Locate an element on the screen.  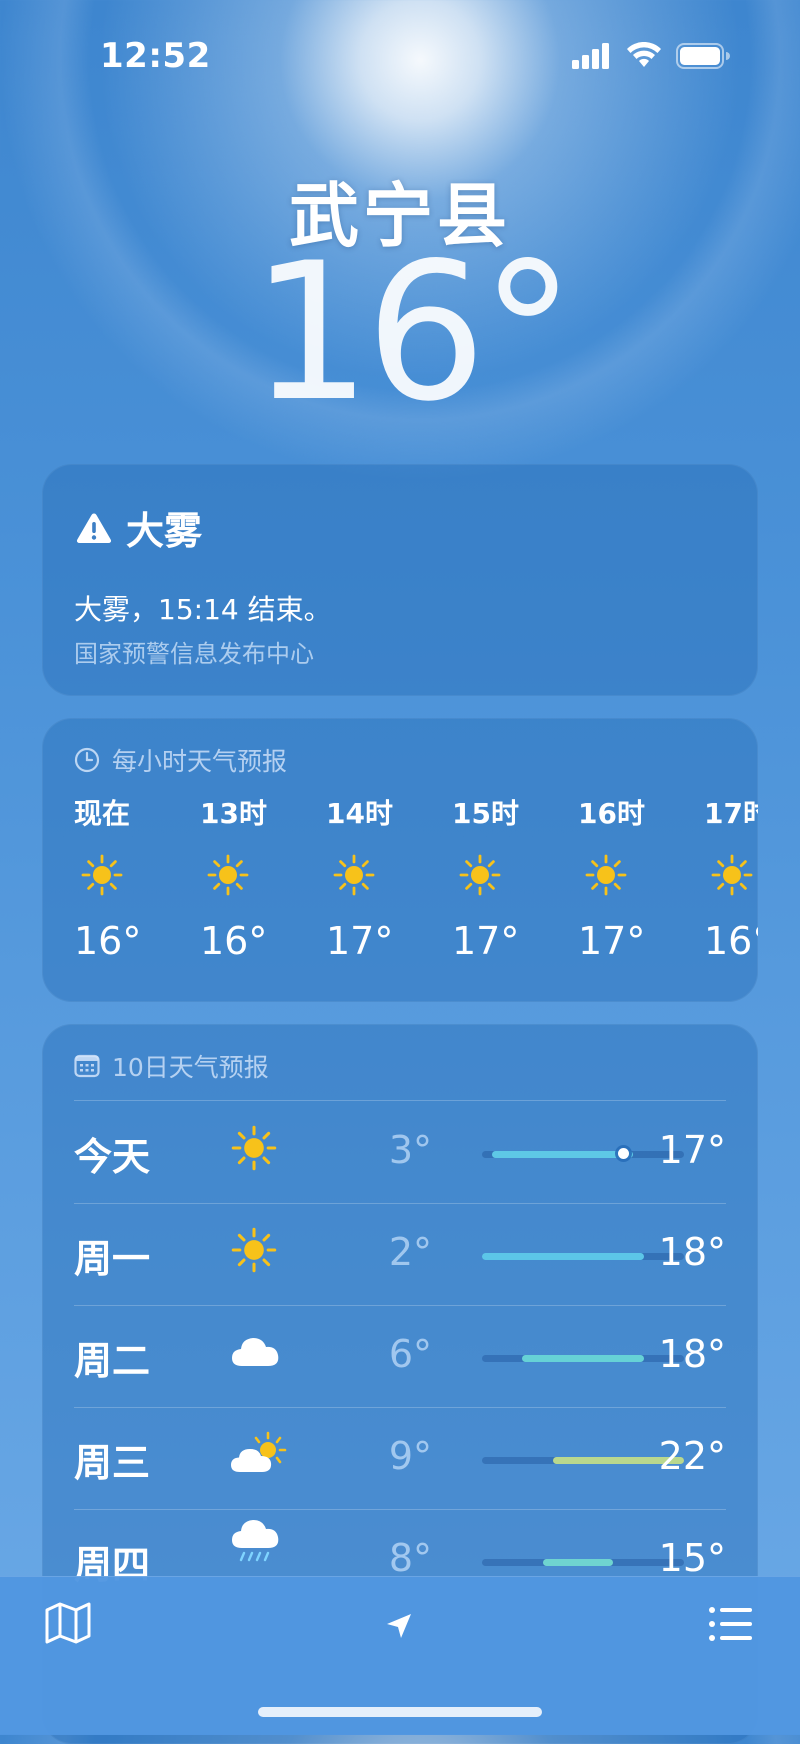
current-location-button is located at coordinates (399, 1628).